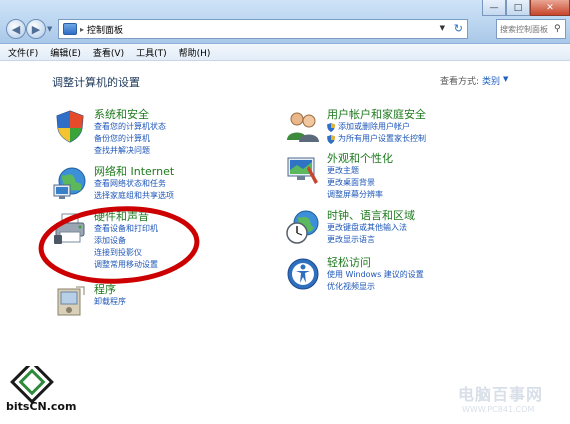 The height and width of the screenshot is (424, 570). I want to click on bitscn-logo, so click(32, 385).